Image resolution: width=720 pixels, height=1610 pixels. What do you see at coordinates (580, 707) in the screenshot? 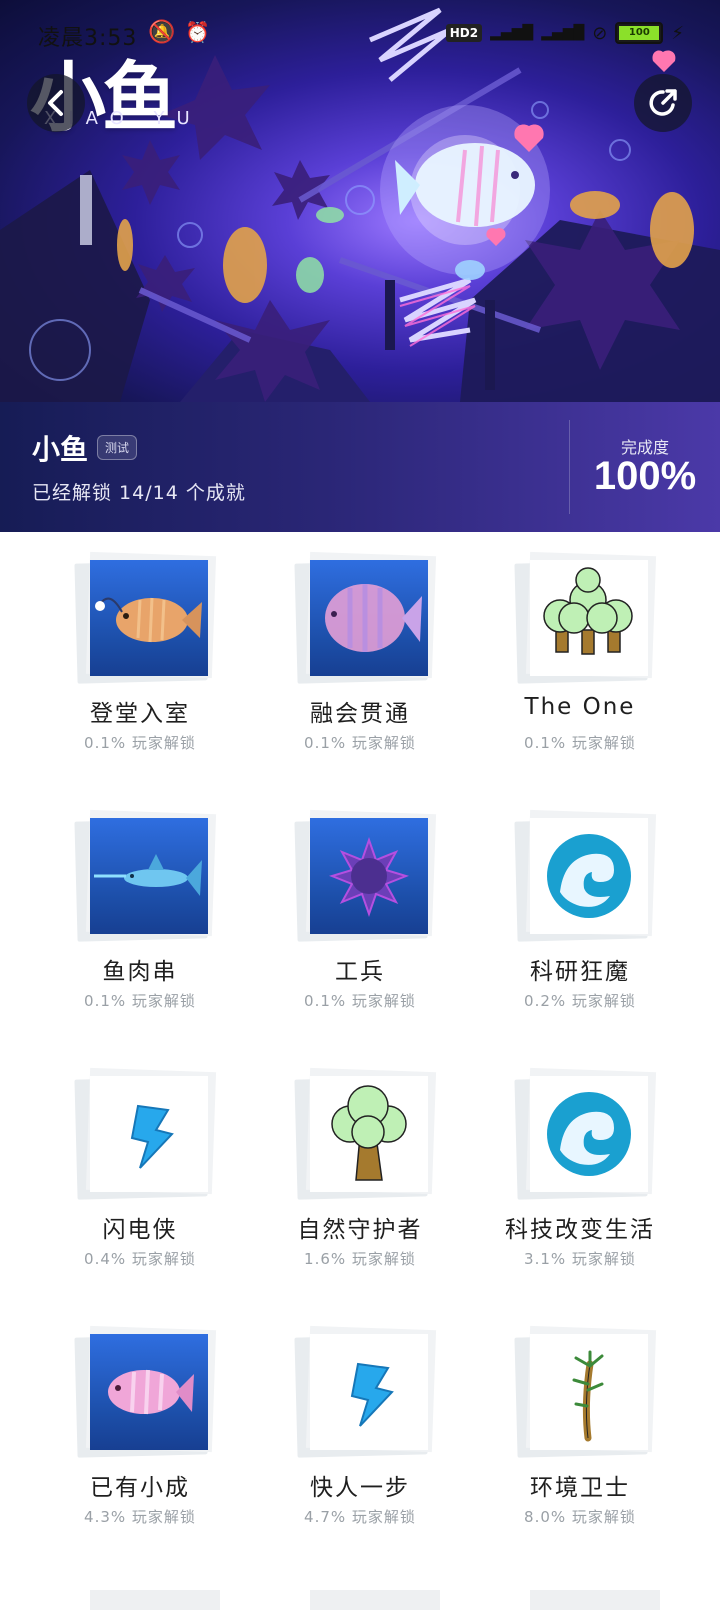
I see `achievement-title: The One` at bounding box center [580, 707].